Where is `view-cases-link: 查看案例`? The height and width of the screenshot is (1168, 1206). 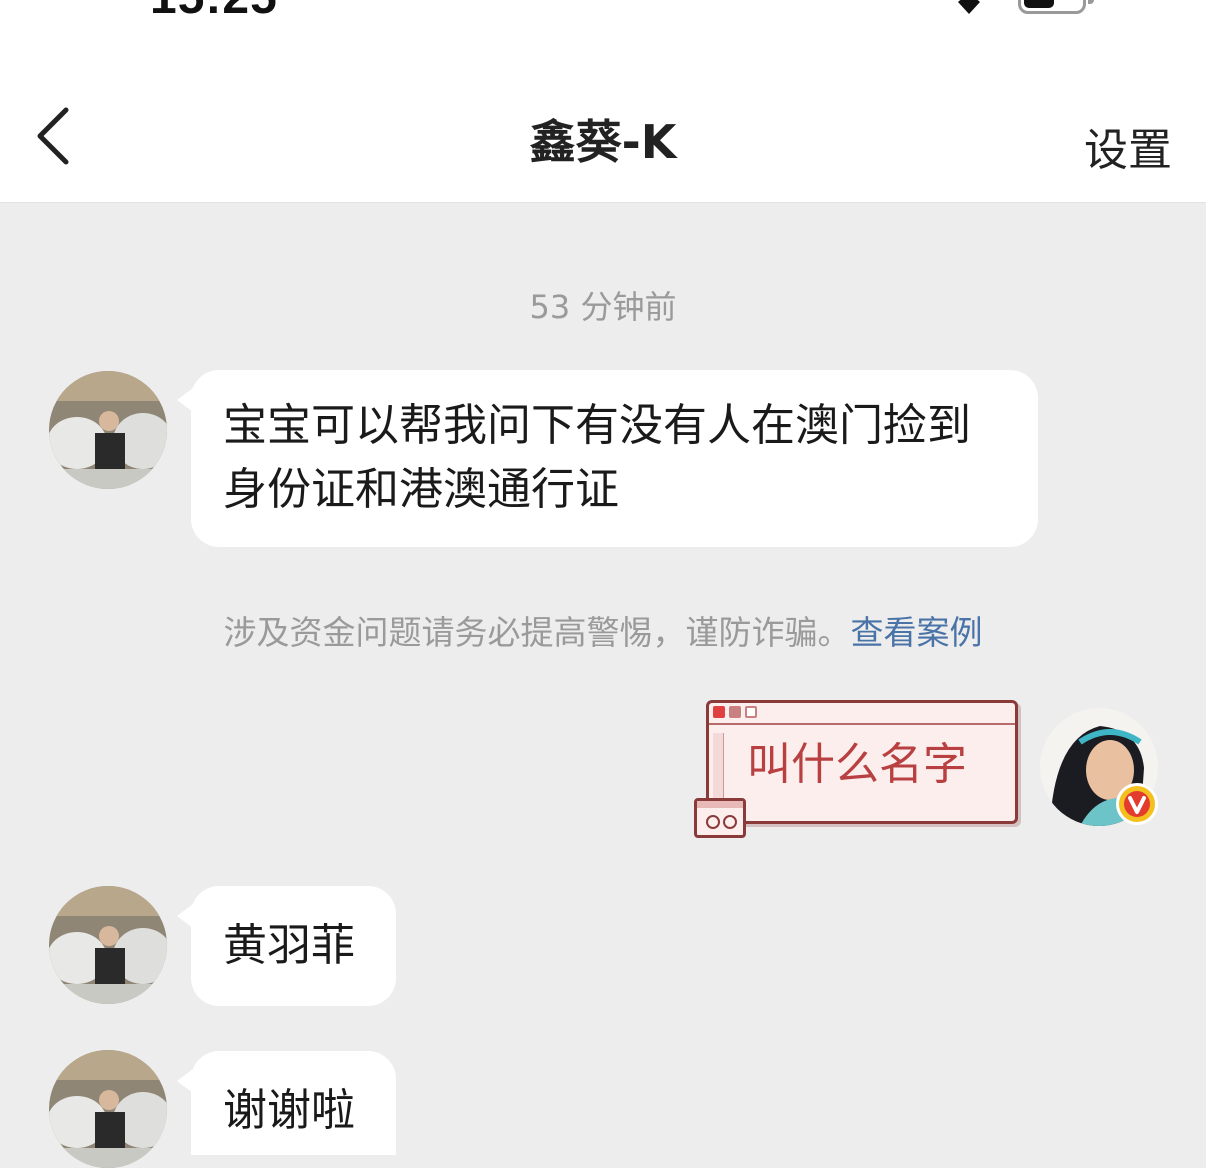
view-cases-link: 查看案例 is located at coordinates (917, 632).